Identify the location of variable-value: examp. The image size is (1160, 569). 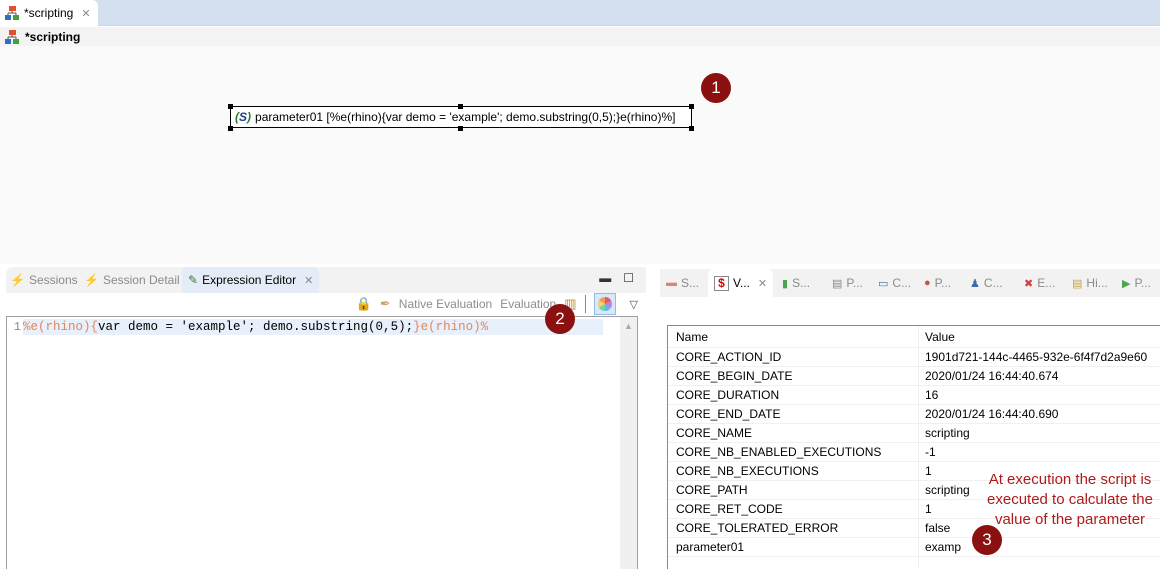
(943, 547).